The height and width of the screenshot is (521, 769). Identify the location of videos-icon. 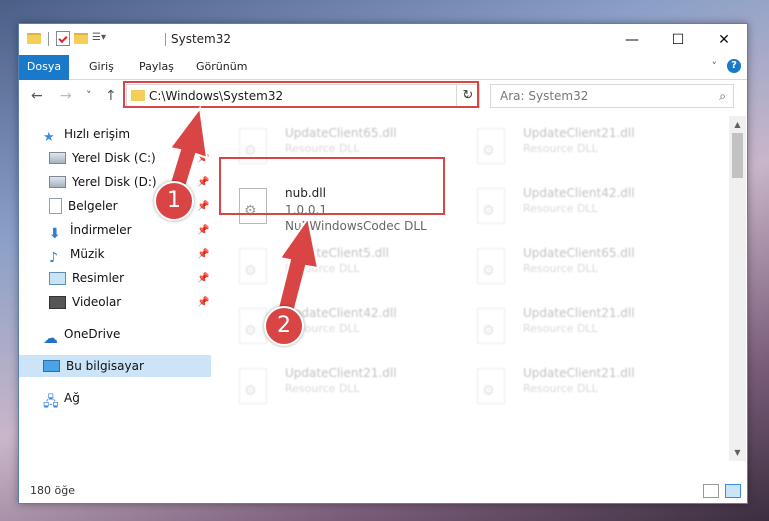
(57, 302).